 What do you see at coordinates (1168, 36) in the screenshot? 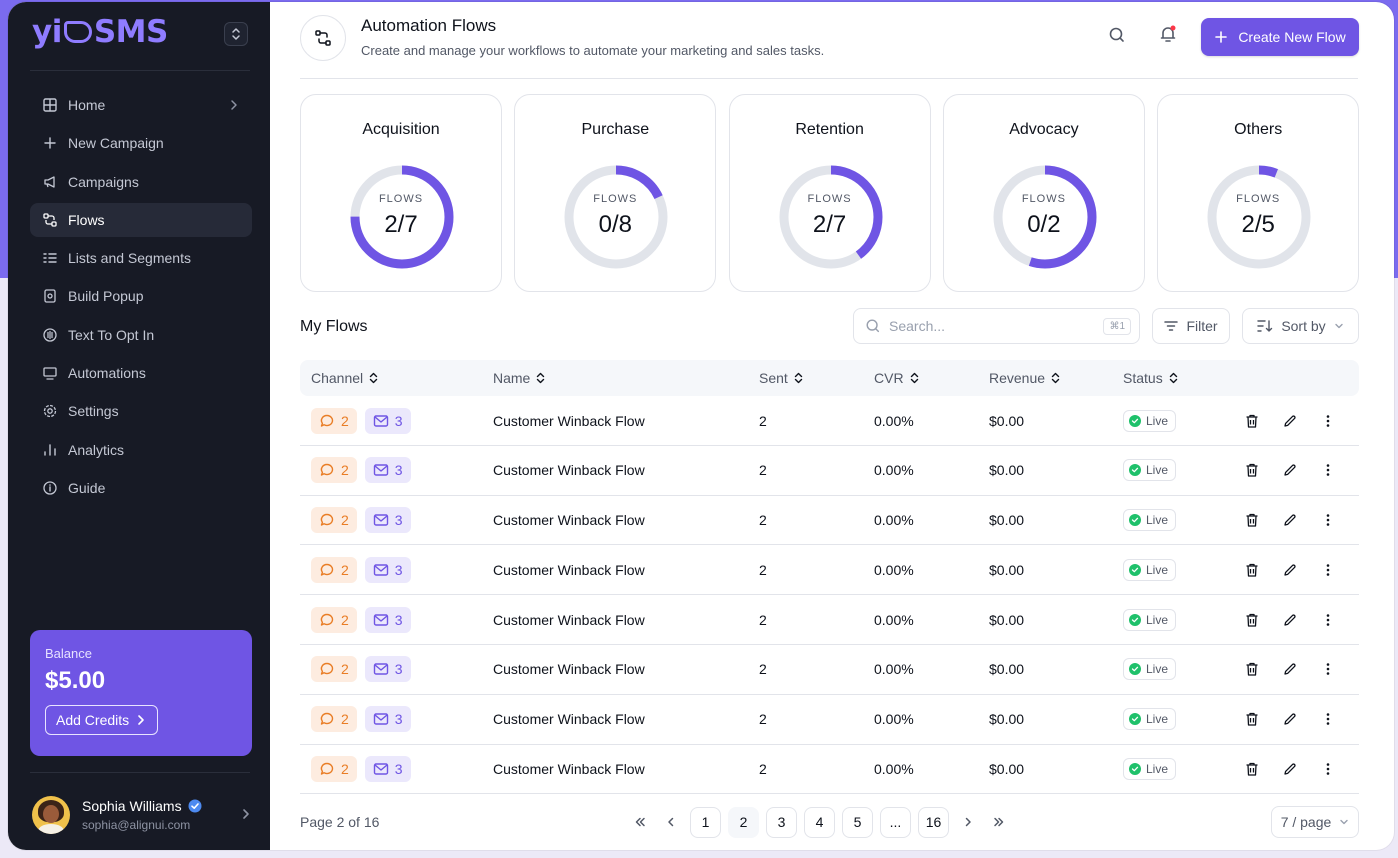
I see `notifications-button` at bounding box center [1168, 36].